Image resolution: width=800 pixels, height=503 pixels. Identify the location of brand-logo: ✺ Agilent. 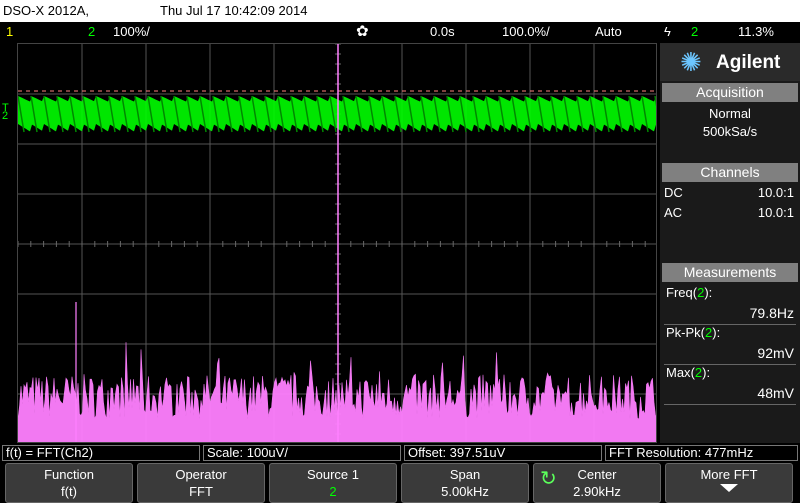
(730, 62).